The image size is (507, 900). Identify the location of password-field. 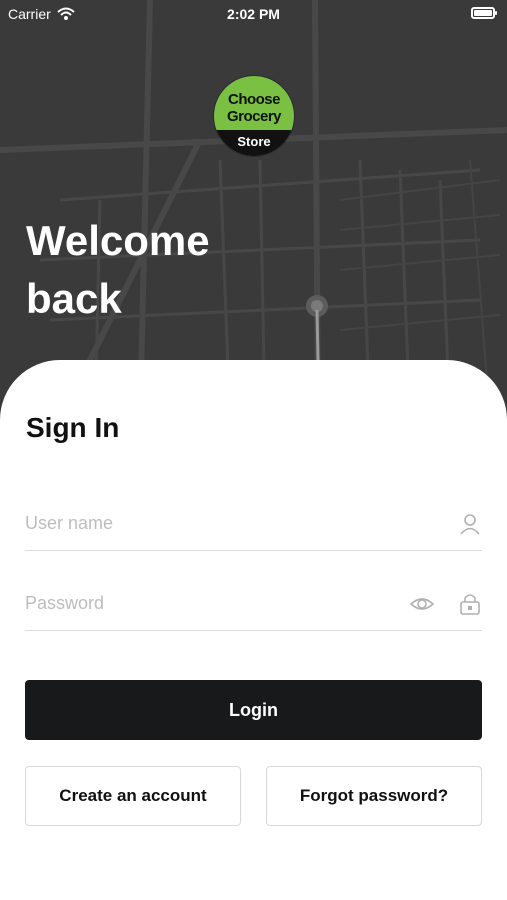
(253, 604).